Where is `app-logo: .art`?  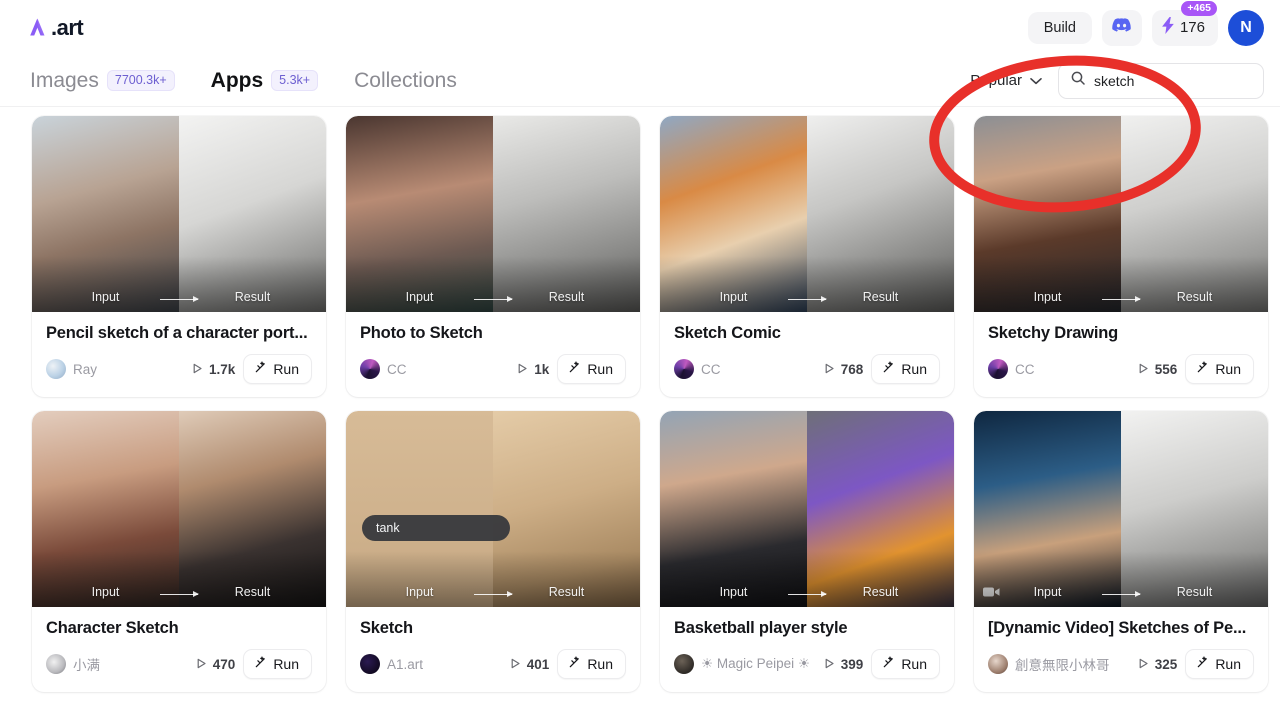 app-logo: .art is located at coordinates (54, 28).